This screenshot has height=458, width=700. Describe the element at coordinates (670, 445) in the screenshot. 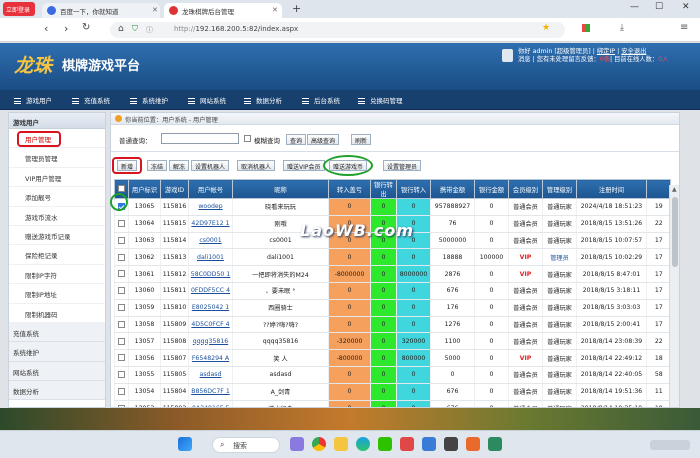

I see `system-tray` at that location.